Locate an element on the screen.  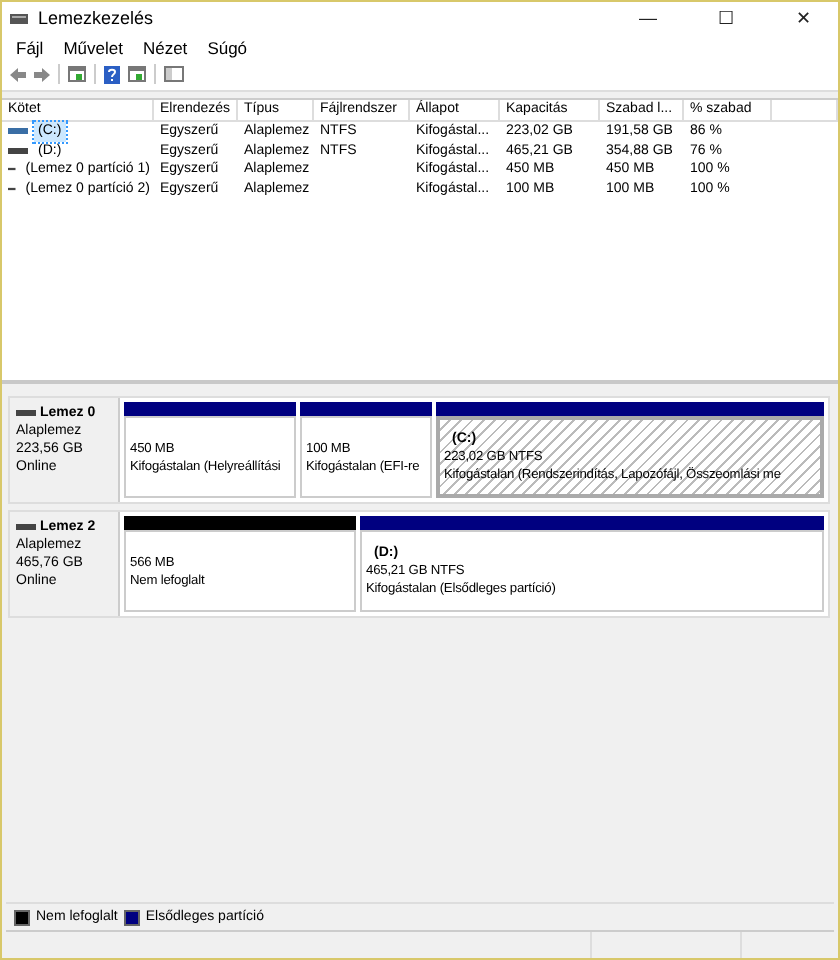
header-filler is located at coordinates (805, 111).